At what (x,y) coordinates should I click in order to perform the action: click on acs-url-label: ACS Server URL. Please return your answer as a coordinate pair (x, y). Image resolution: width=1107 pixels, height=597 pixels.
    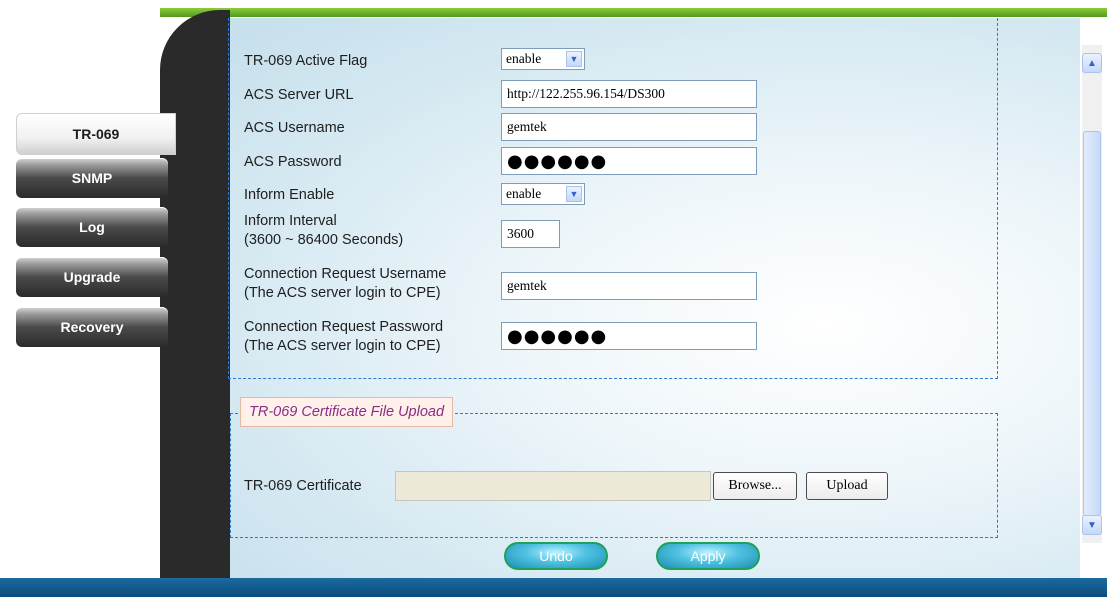
    Looking at the image, I should click on (299, 95).